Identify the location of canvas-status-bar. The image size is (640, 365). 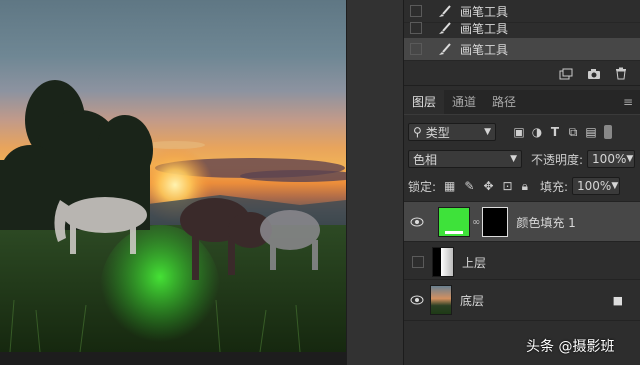
(173, 358).